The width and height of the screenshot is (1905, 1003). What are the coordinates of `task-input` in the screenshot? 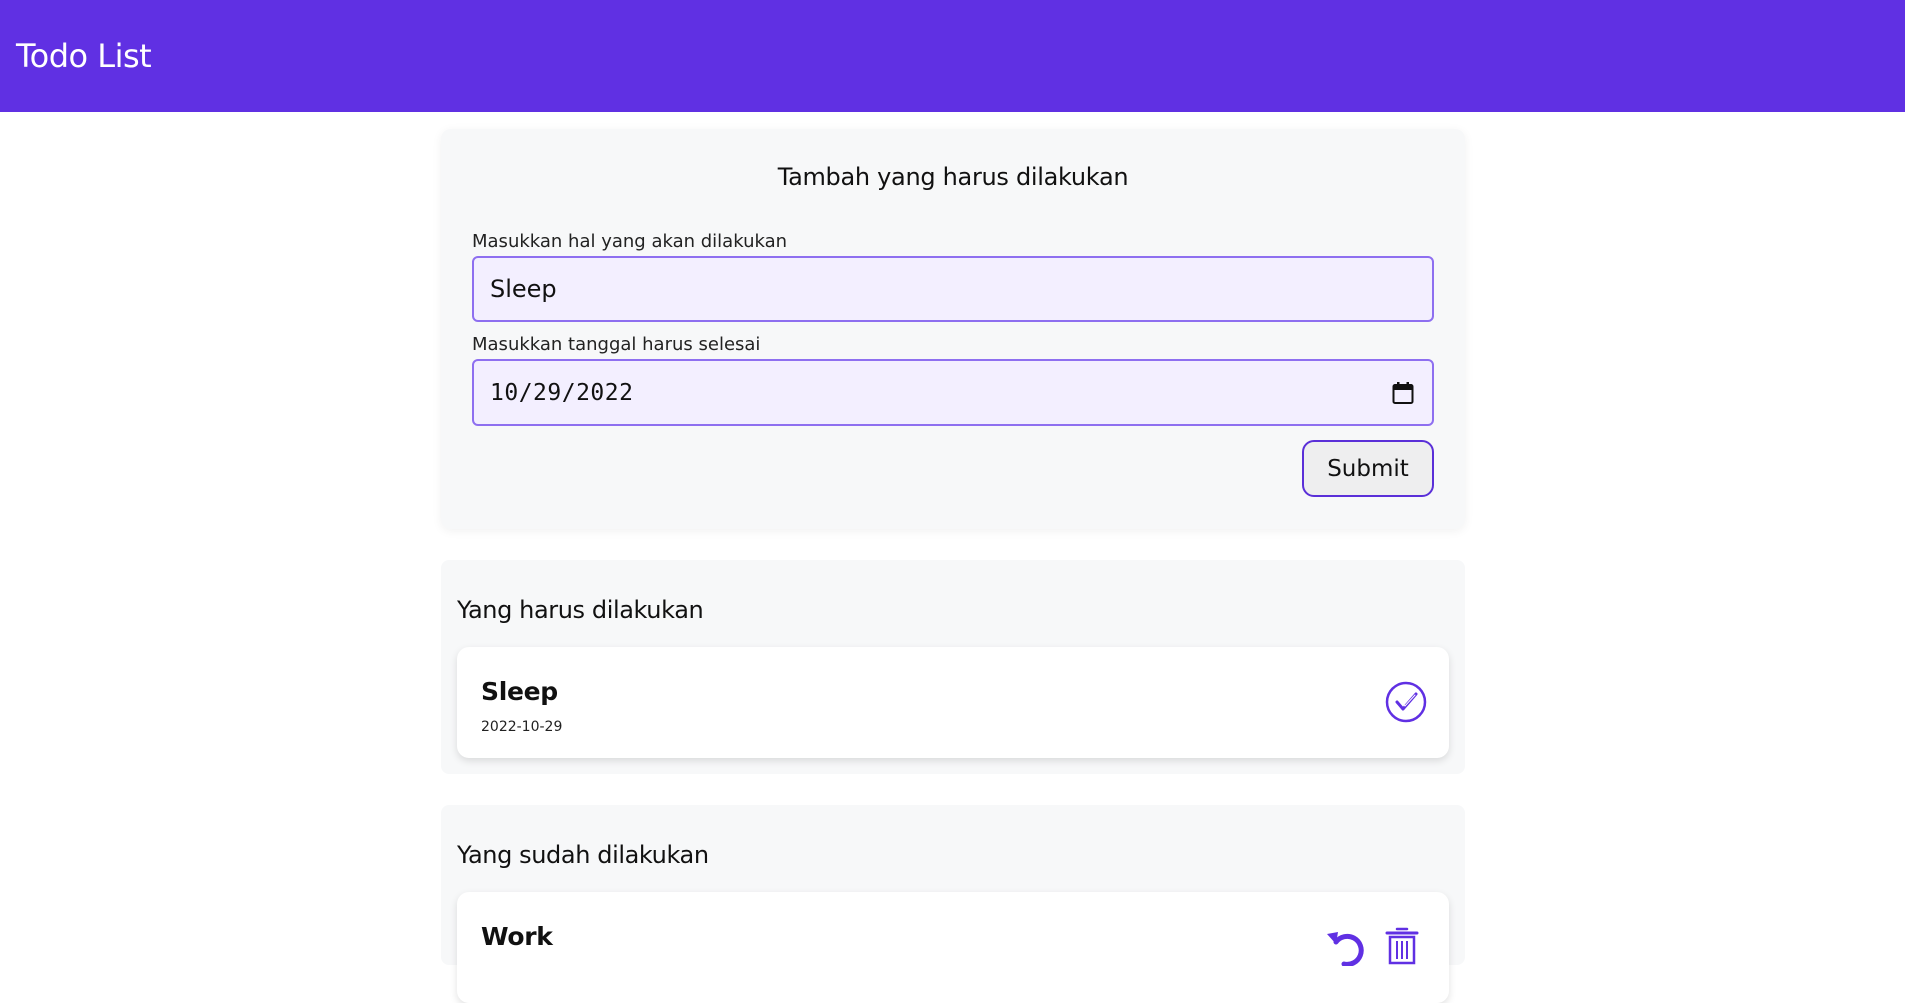 It's located at (953, 289).